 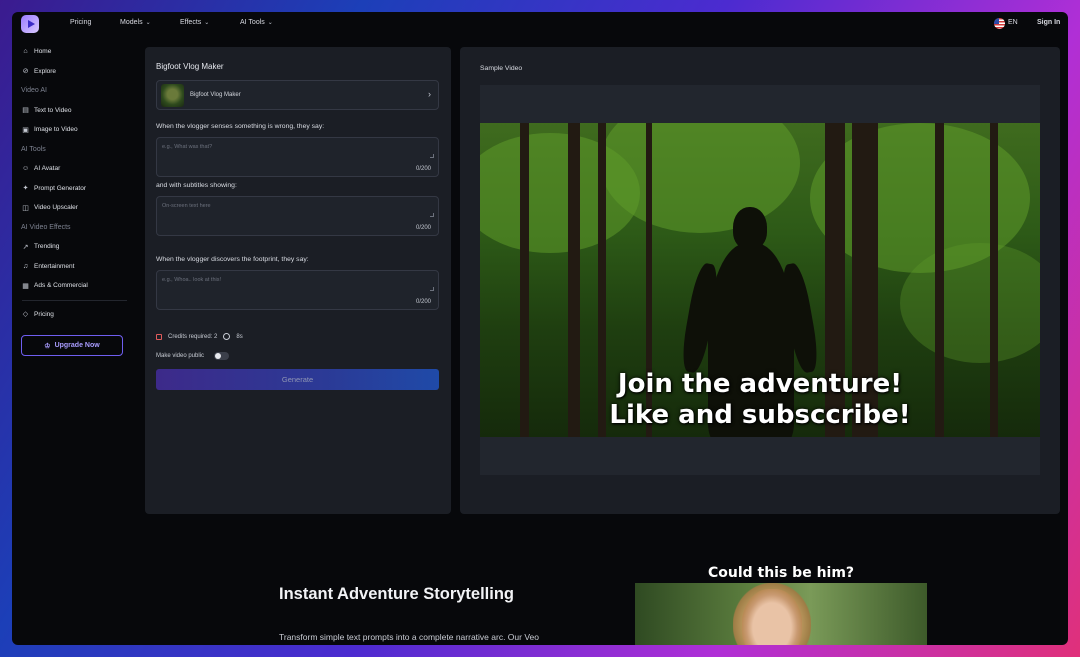 I want to click on field3-char-count: 0/200, so click(x=423, y=302).